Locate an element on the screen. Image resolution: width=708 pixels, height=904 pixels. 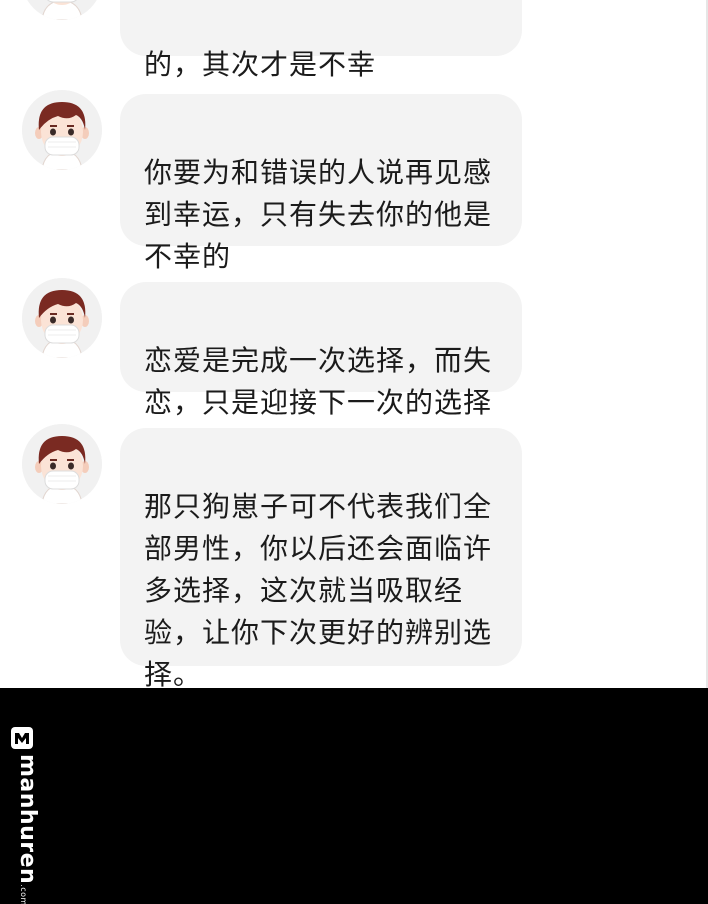
message-text: 的，其次才是不幸 is located at coordinates (260, 64).